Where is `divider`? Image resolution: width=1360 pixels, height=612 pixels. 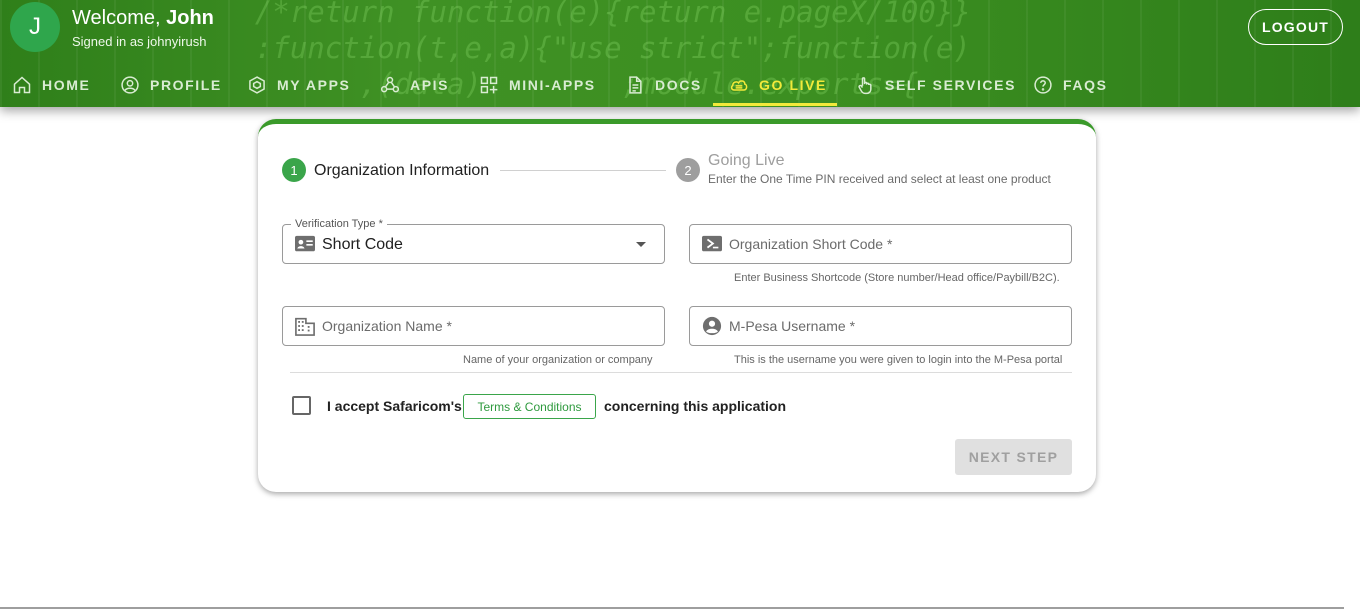 divider is located at coordinates (681, 372).